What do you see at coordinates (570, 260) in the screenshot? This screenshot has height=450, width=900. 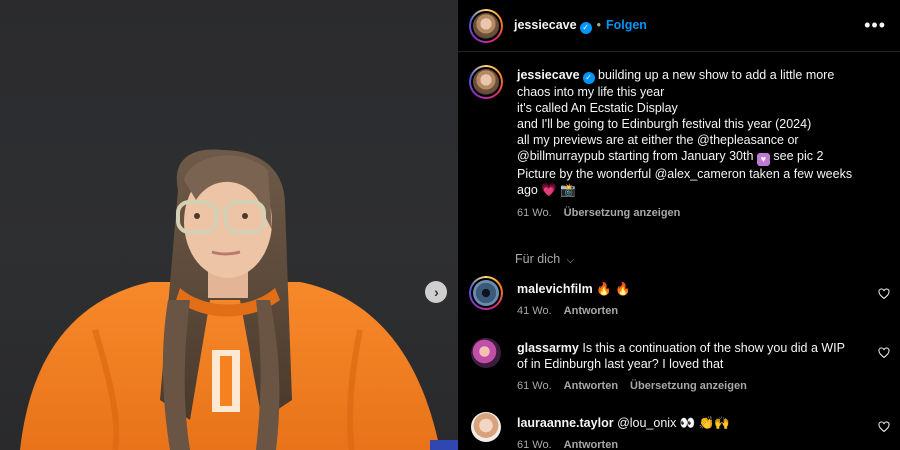 I see `chevron-down-icon: ⌵` at bounding box center [570, 260].